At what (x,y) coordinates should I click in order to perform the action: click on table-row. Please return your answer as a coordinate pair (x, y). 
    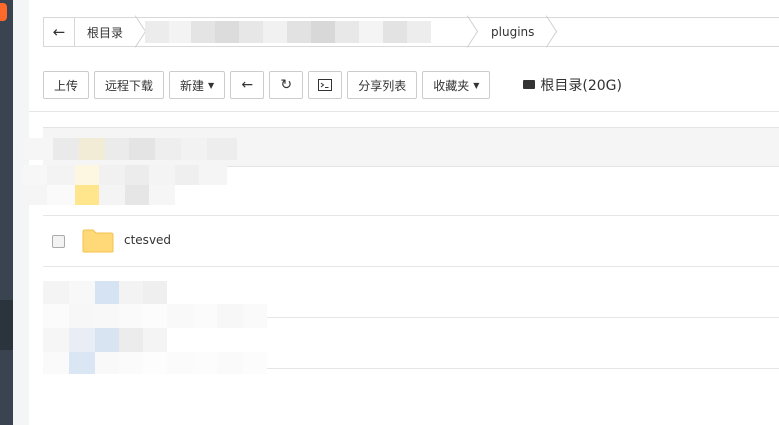
    Looking at the image, I should click on (401, 190).